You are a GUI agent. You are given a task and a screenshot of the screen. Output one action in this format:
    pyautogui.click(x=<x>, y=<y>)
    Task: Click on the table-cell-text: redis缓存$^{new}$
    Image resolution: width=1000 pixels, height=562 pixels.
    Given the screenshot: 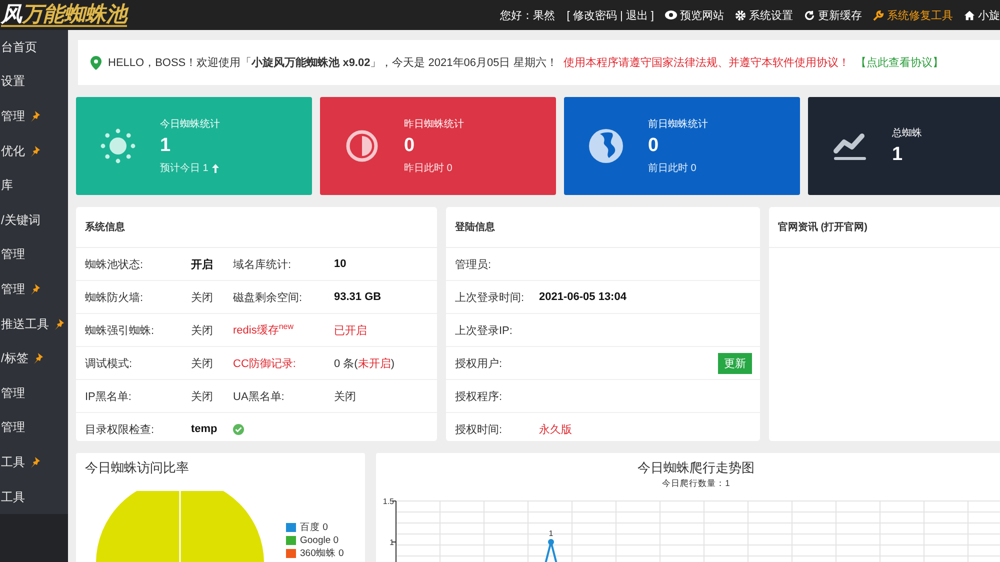 What is the action you would take?
    pyautogui.click(x=264, y=330)
    